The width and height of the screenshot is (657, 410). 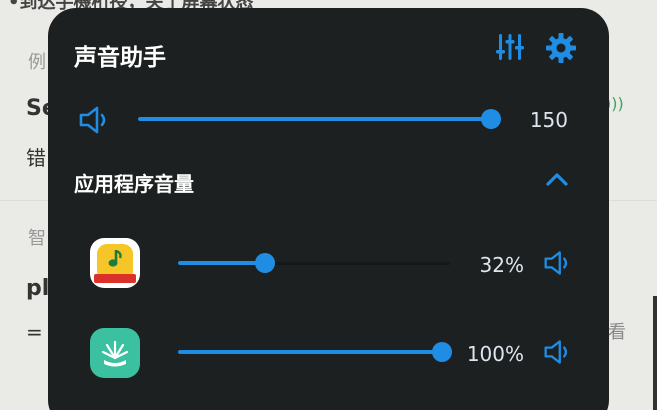 I want to click on panel-title: 声音助手, so click(x=120, y=58).